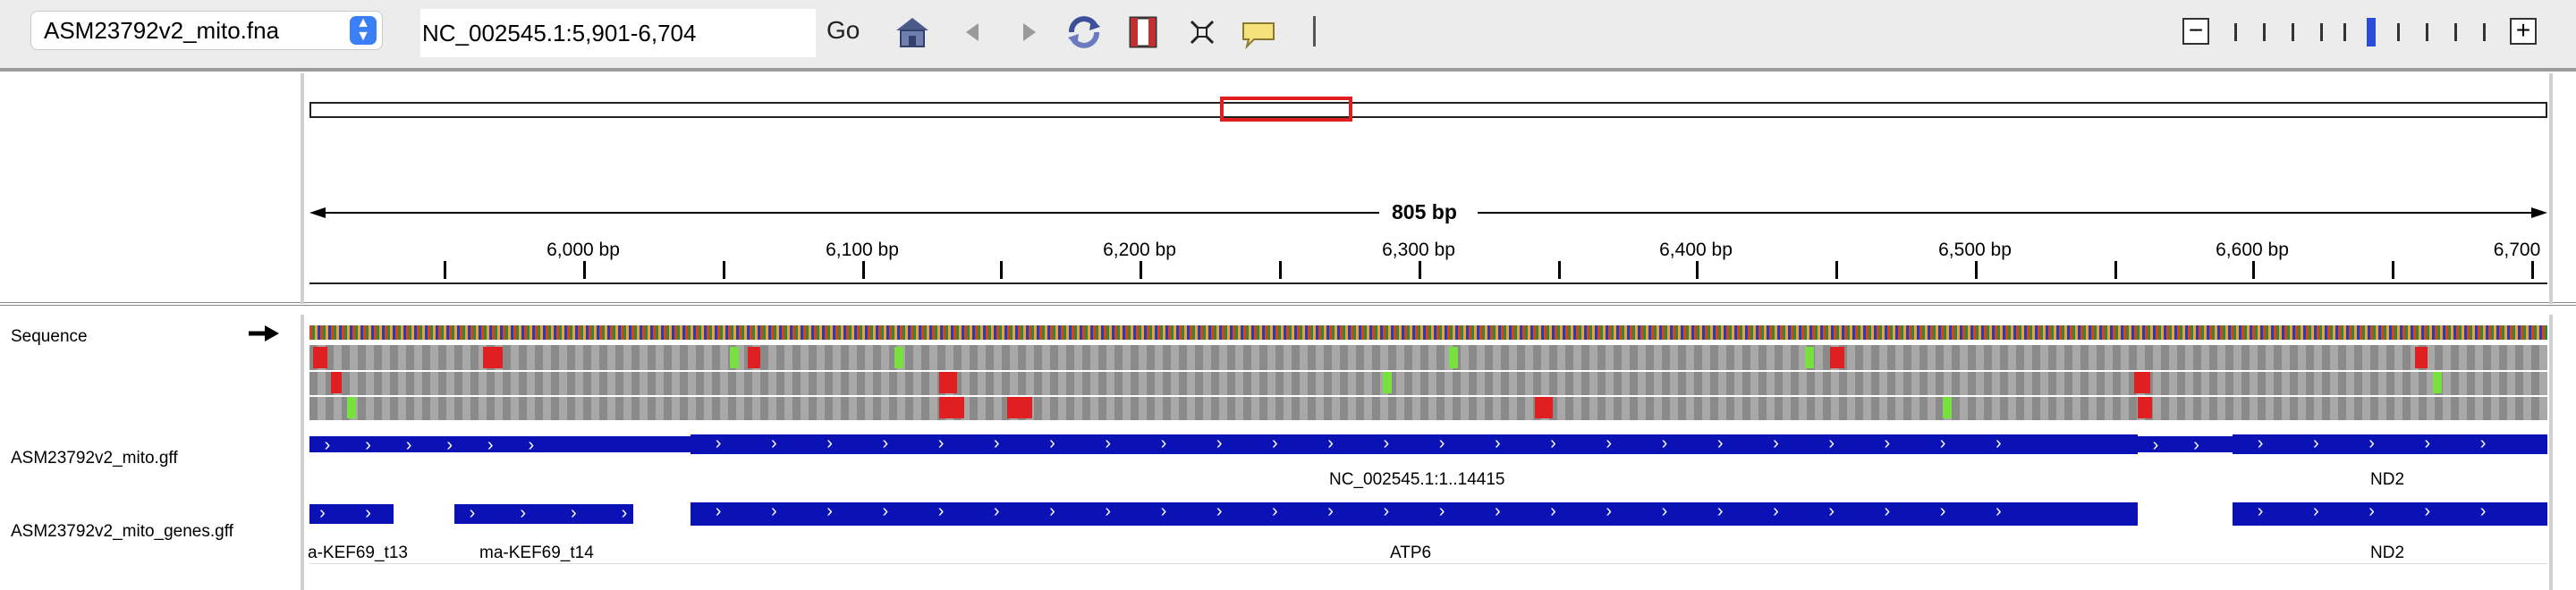  What do you see at coordinates (1257, 32) in the screenshot?
I see `popup-info-icon` at bounding box center [1257, 32].